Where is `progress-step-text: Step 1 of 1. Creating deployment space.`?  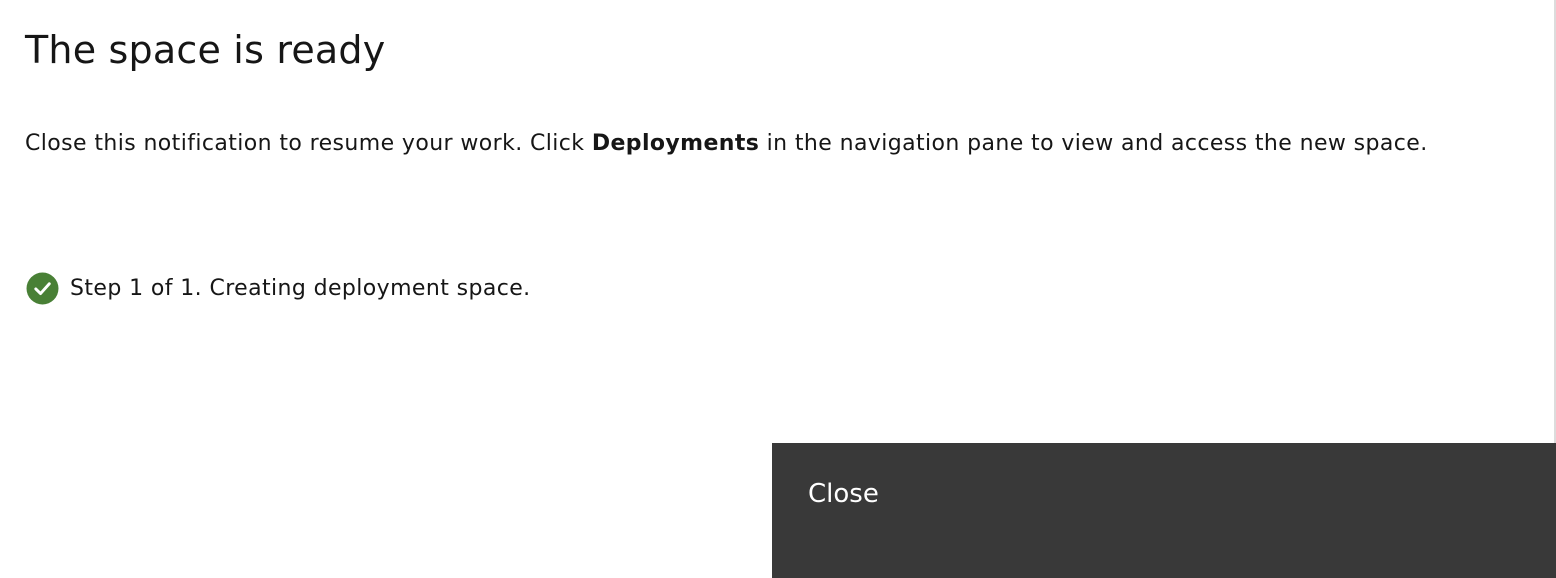
progress-step-text: Step 1 of 1. Creating deployment space. is located at coordinates (300, 288).